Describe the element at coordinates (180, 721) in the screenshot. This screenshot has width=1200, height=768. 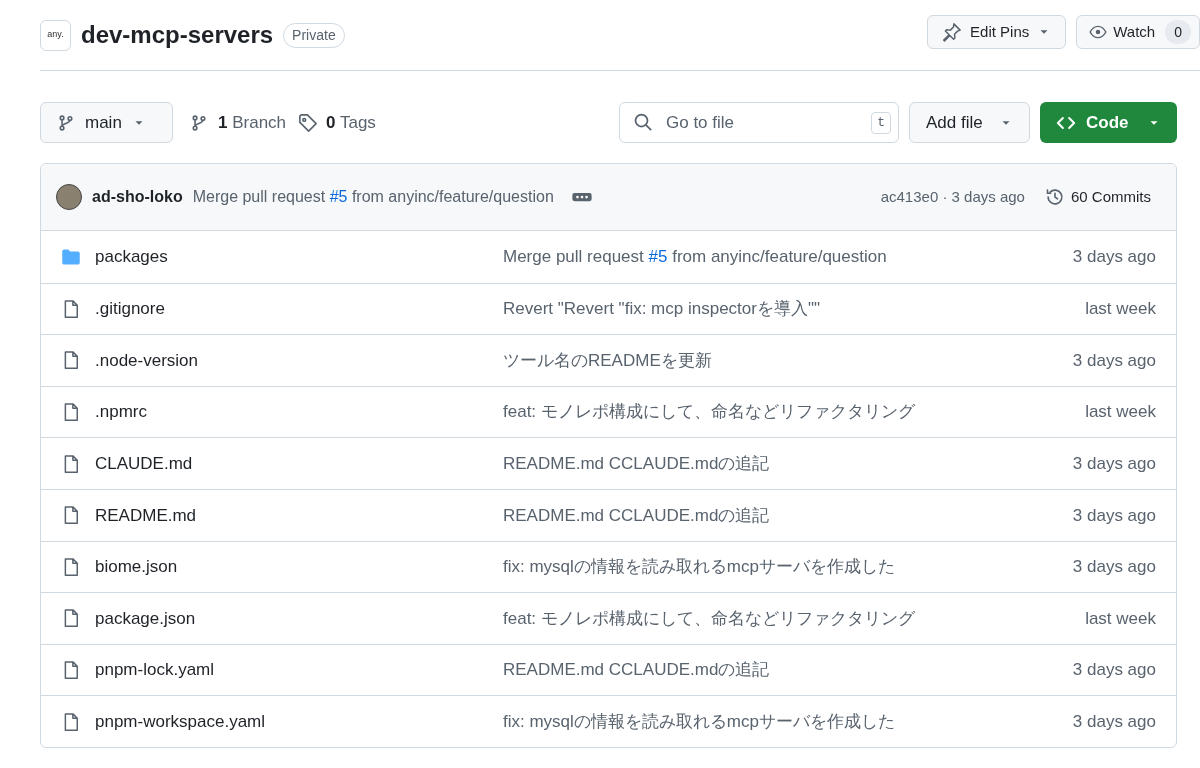
I see `file-link: pnpm-workspace.yaml` at that location.